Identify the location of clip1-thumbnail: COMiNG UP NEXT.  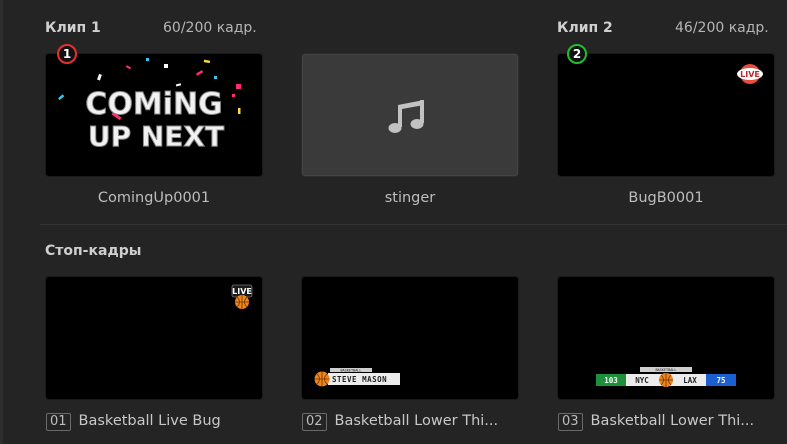
(154, 115).